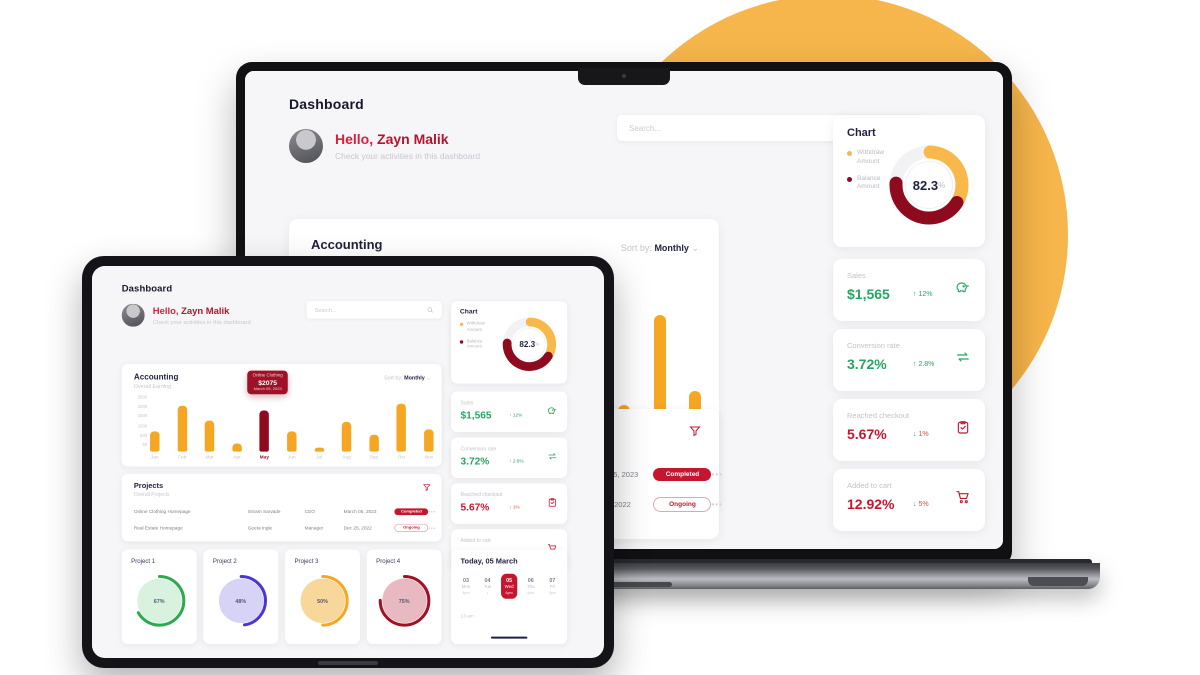 The image size is (1200, 675). I want to click on donut-center-value-tablet: 82.3, so click(527, 344).